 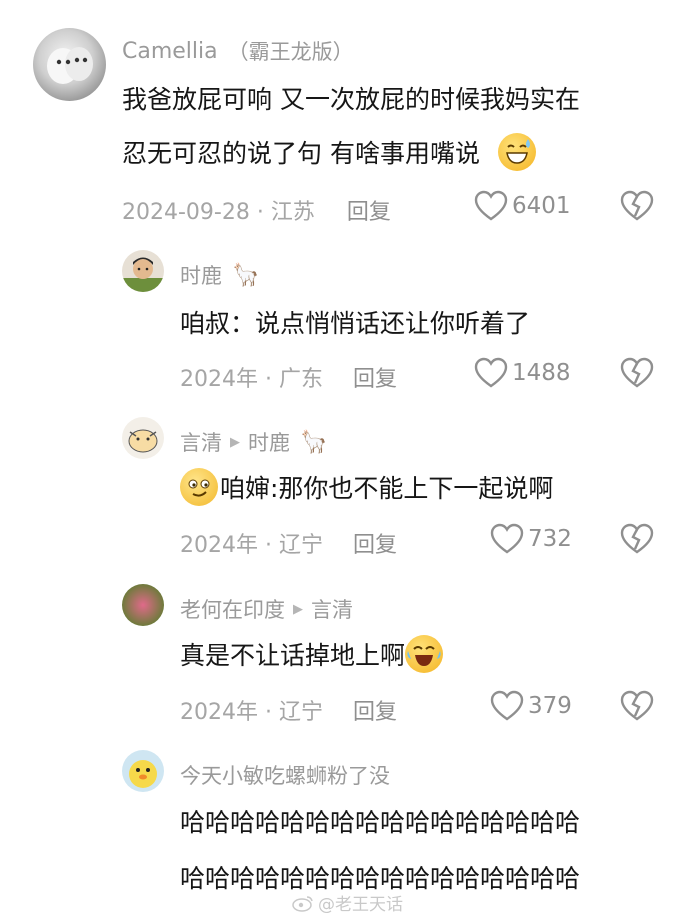 What do you see at coordinates (351, 99) in the screenshot?
I see `comment-line: 我爸放屁可响 又一次放屁的时候我妈实在` at bounding box center [351, 99].